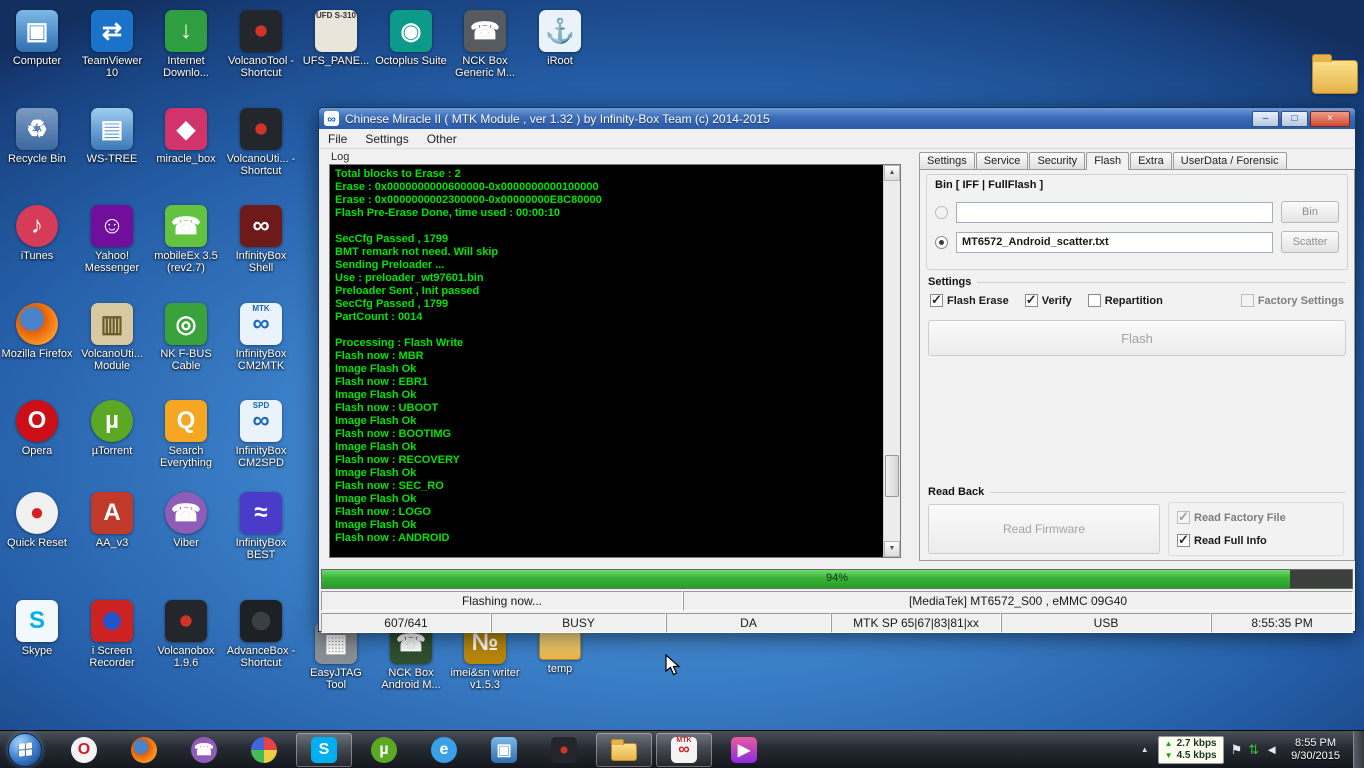  What do you see at coordinates (1256, 529) in the screenshot?
I see `readback-options: Read Factory File Read Full Info` at bounding box center [1256, 529].